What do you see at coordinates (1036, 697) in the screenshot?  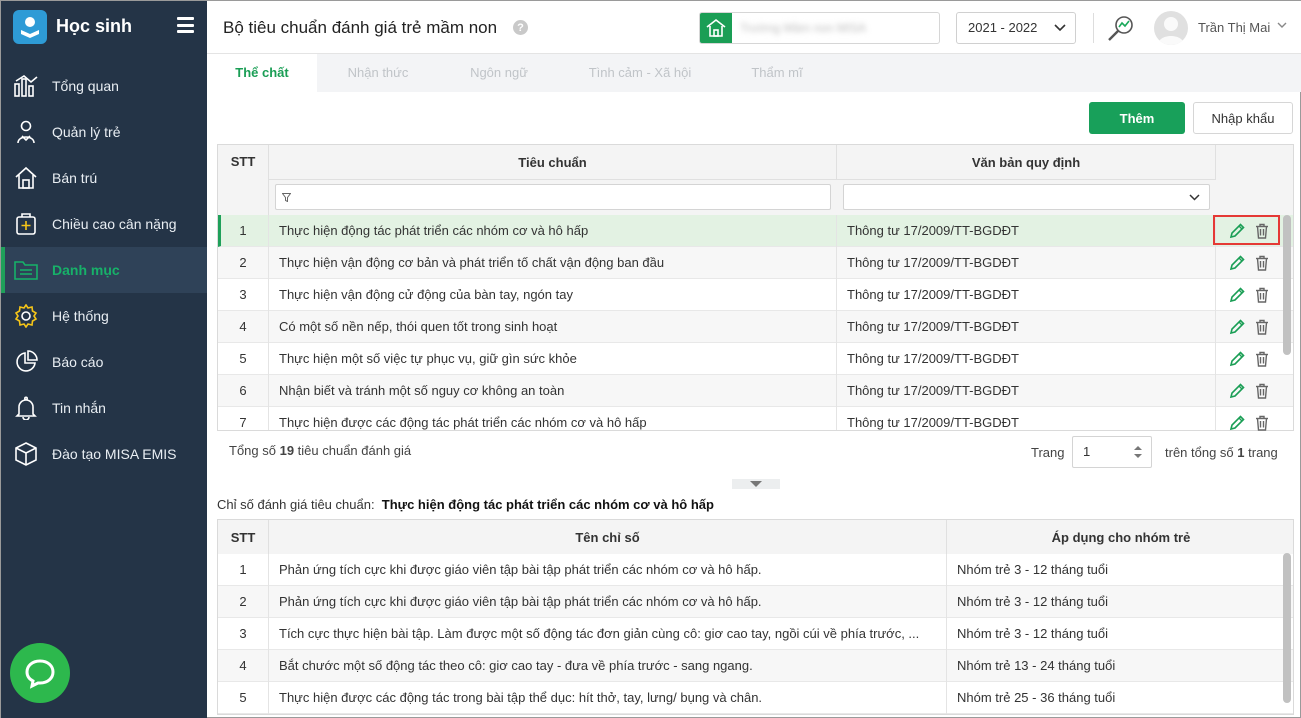 I see `row-group: Nhóm trẻ 25 - 36 tháng tuổi` at bounding box center [1036, 697].